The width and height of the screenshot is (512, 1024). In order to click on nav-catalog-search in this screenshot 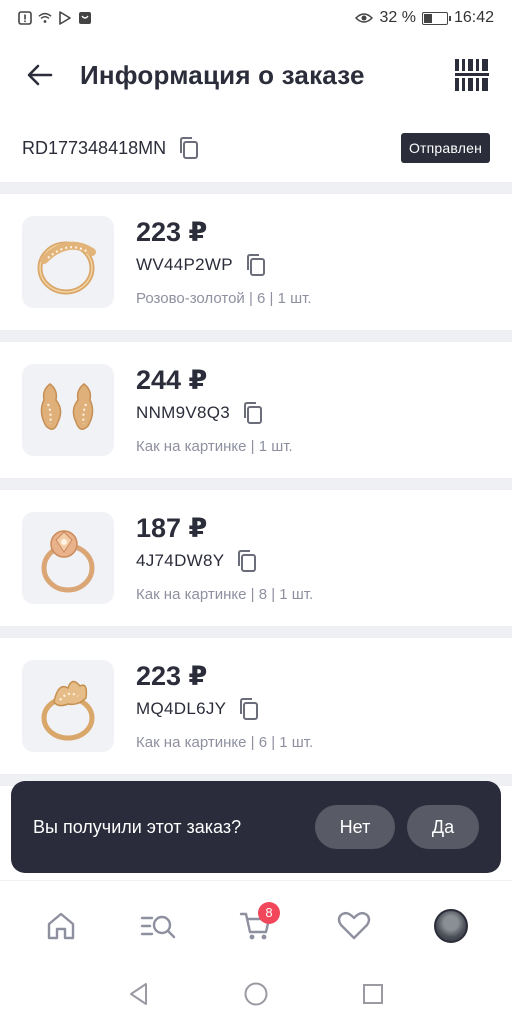, I will do `click(158, 926)`.